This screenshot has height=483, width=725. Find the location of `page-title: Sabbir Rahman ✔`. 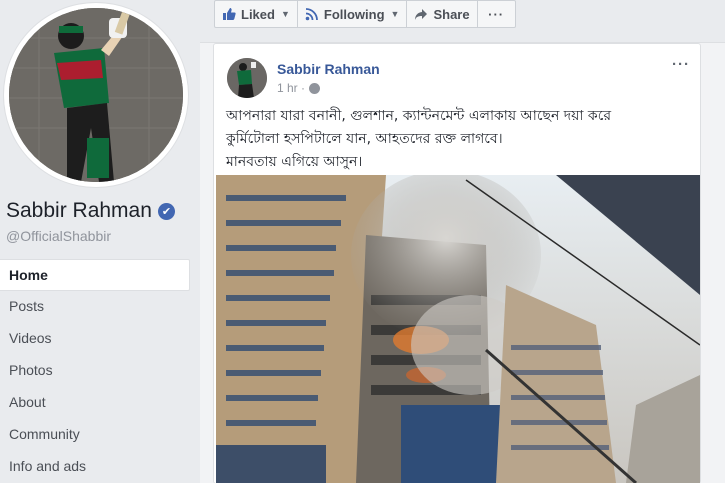

page-title: Sabbir Rahman ✔ is located at coordinates (90, 211).